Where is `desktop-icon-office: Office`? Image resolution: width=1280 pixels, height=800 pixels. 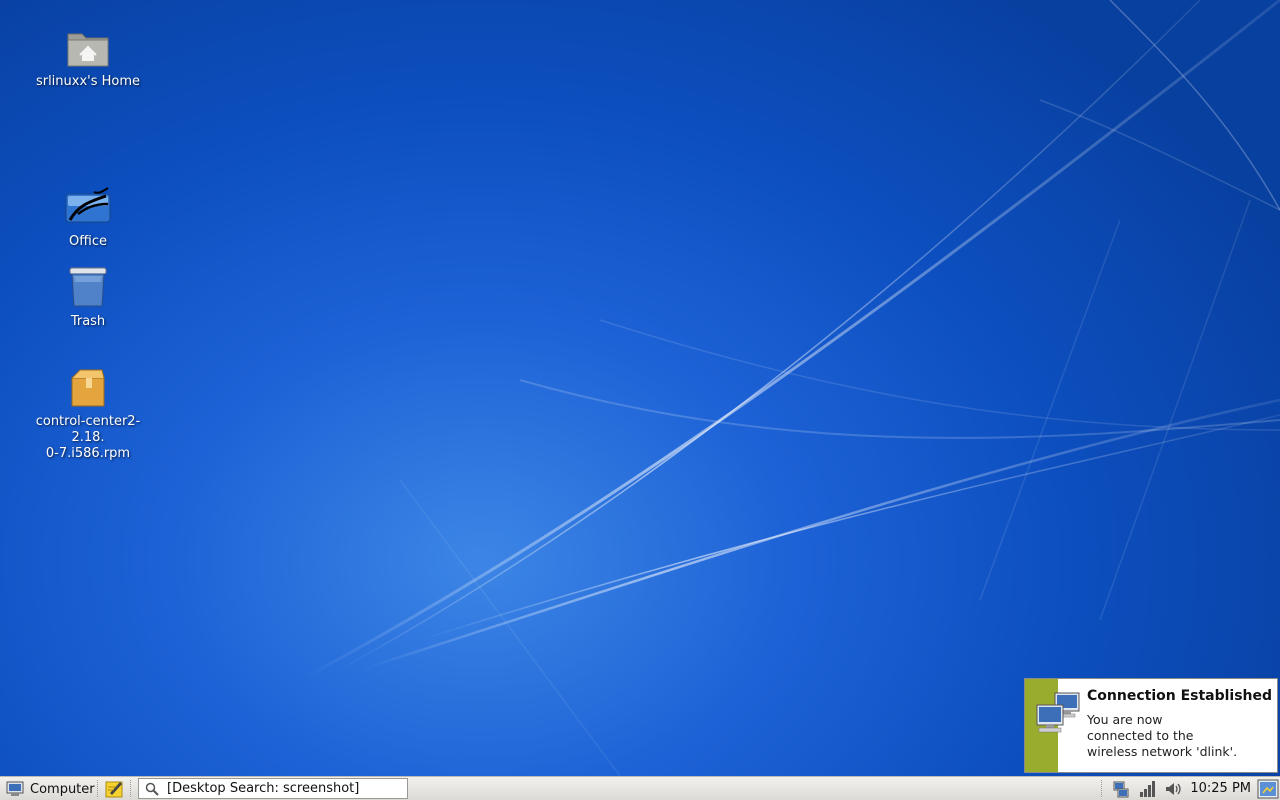 desktop-icon-office: Office is located at coordinates (88, 217).